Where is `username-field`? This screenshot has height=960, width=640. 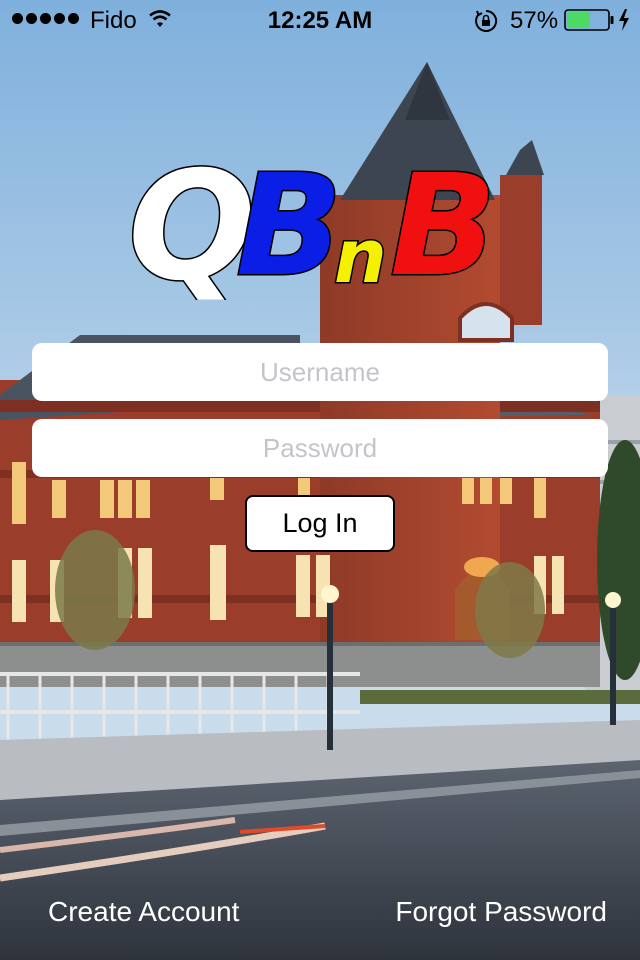 username-field is located at coordinates (320, 372).